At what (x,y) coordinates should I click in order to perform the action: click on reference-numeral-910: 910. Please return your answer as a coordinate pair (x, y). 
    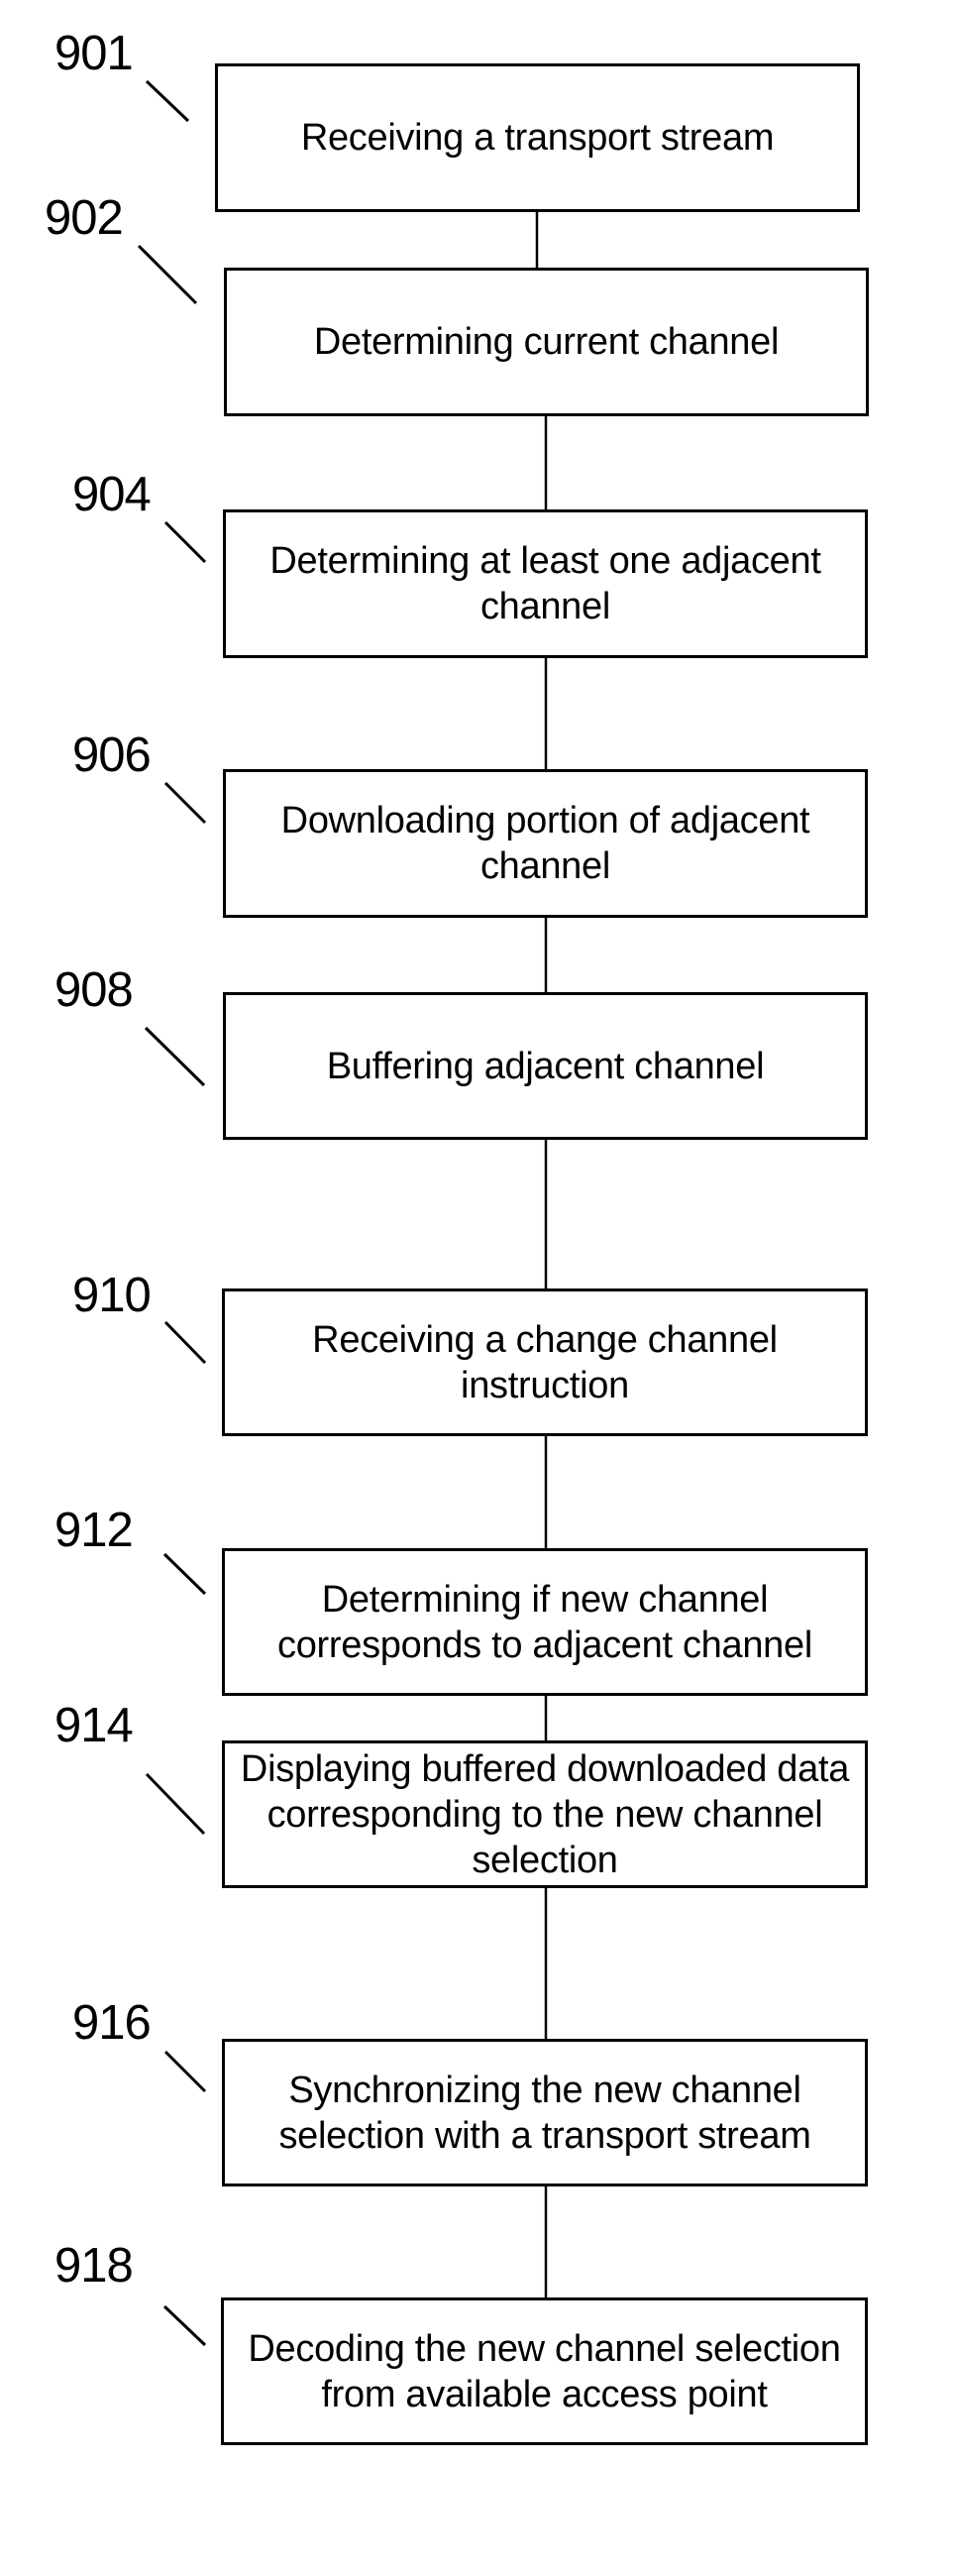
    Looking at the image, I should click on (112, 1295).